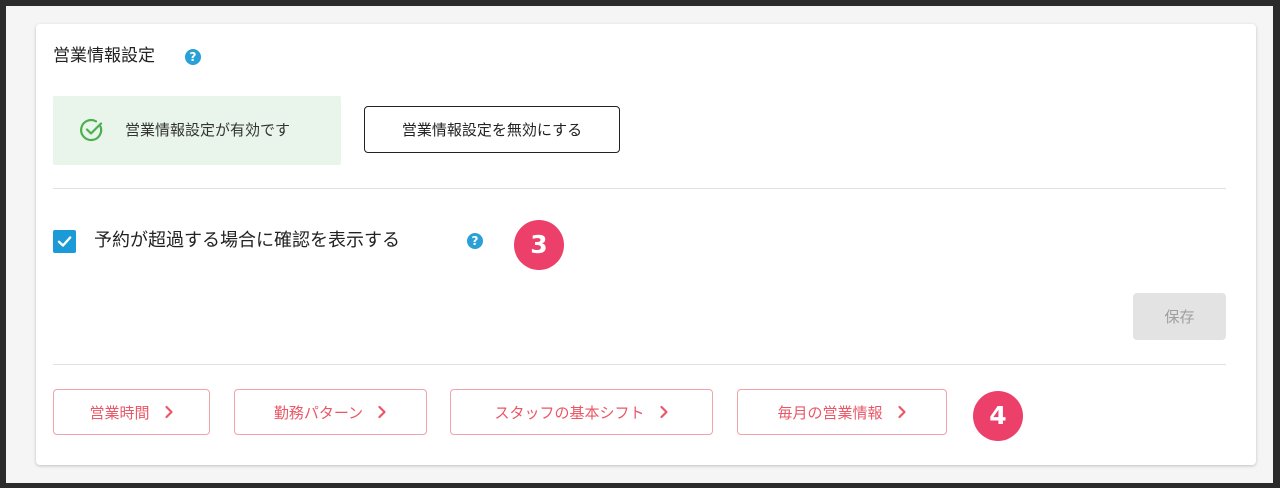 This screenshot has height=488, width=1280. What do you see at coordinates (998, 416) in the screenshot?
I see `step-badge-4: 4` at bounding box center [998, 416].